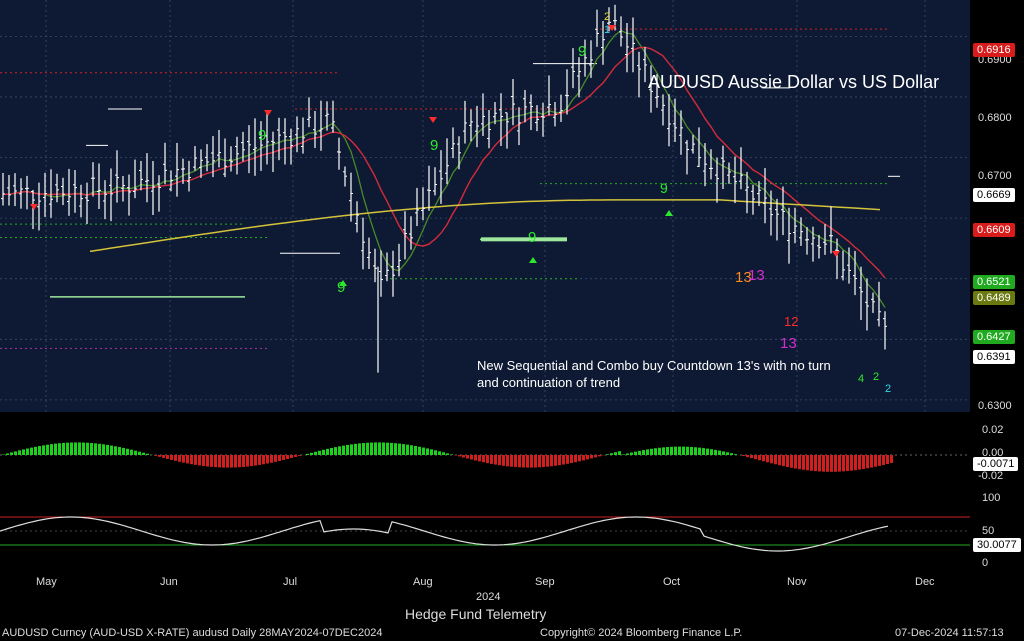 This screenshot has height=641, width=1024. I want to click on price-tag: 0.6427, so click(994, 337).